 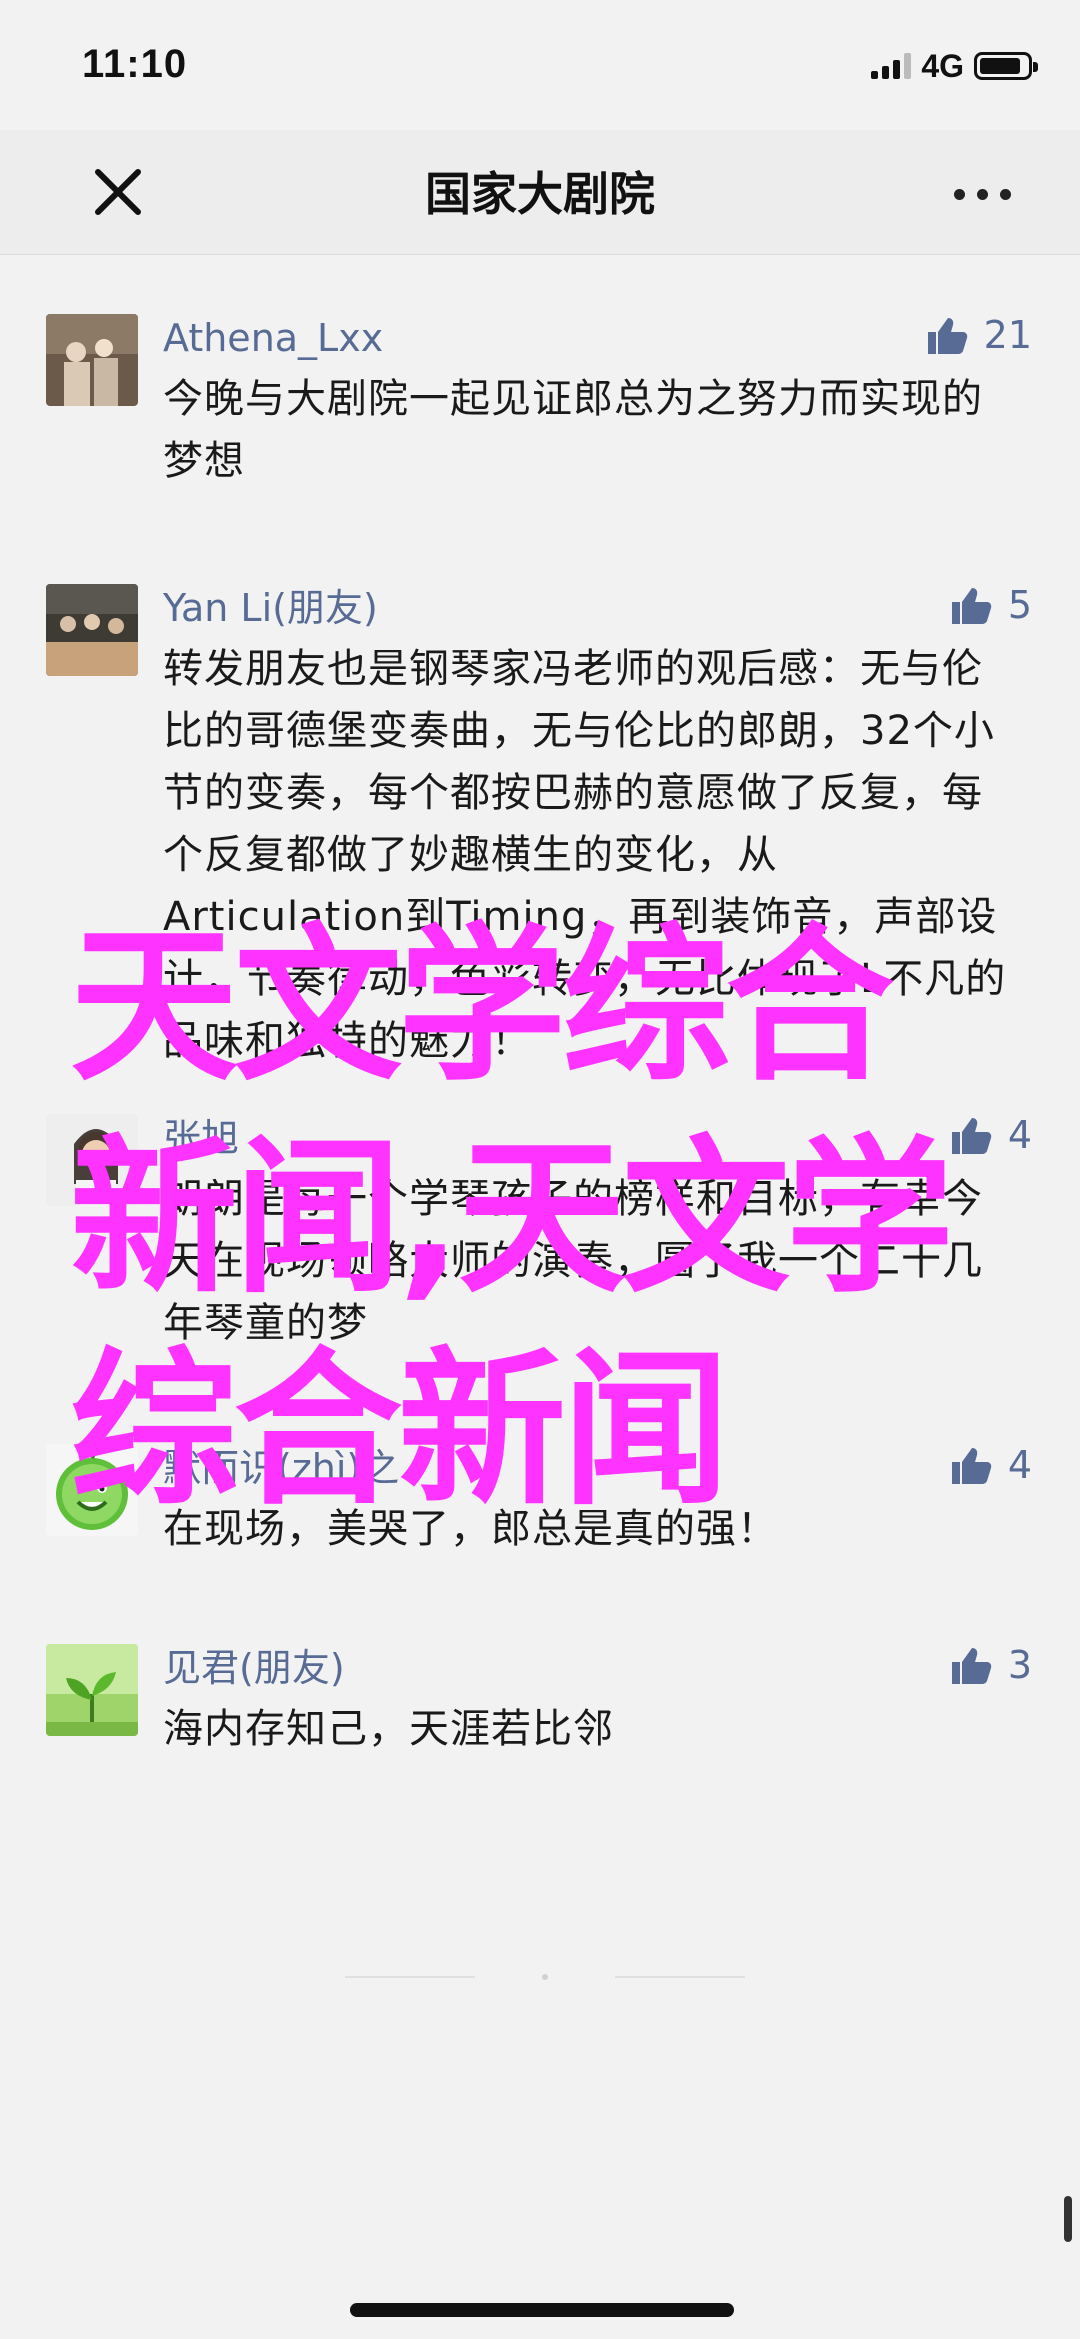 I want to click on comment-text: 今晚与大剧院一起见证郎总为之努力而实现的梦想, so click(x=573, y=430).